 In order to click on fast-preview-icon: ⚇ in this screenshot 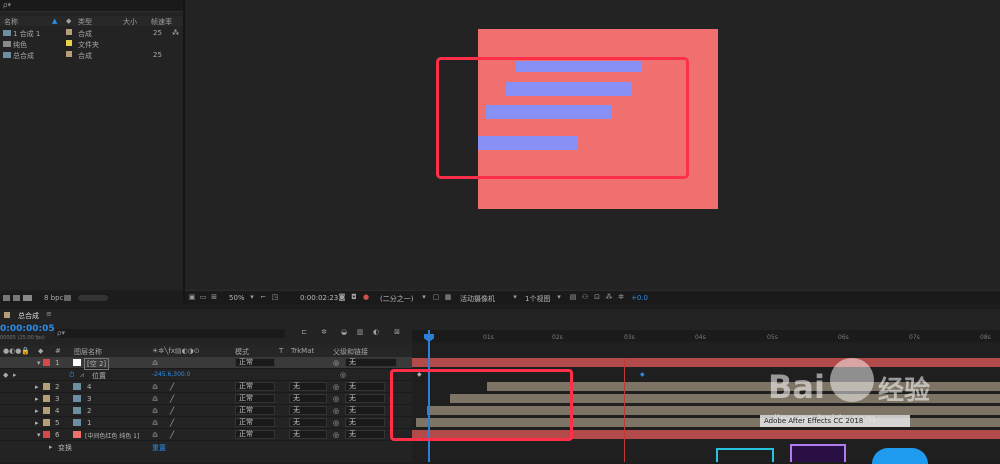, I will do `click(585, 297)`.